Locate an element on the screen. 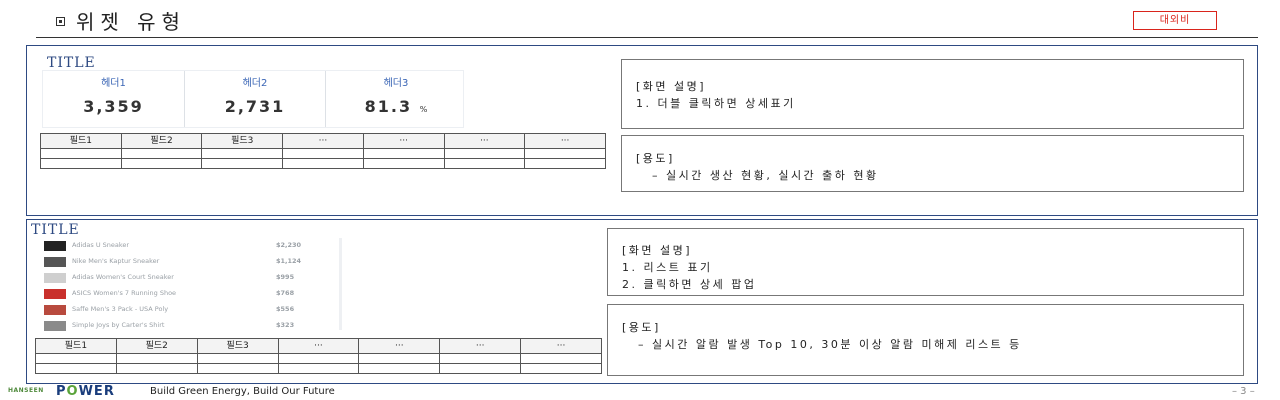  kpi-value: 2,731 is located at coordinates (255, 106).